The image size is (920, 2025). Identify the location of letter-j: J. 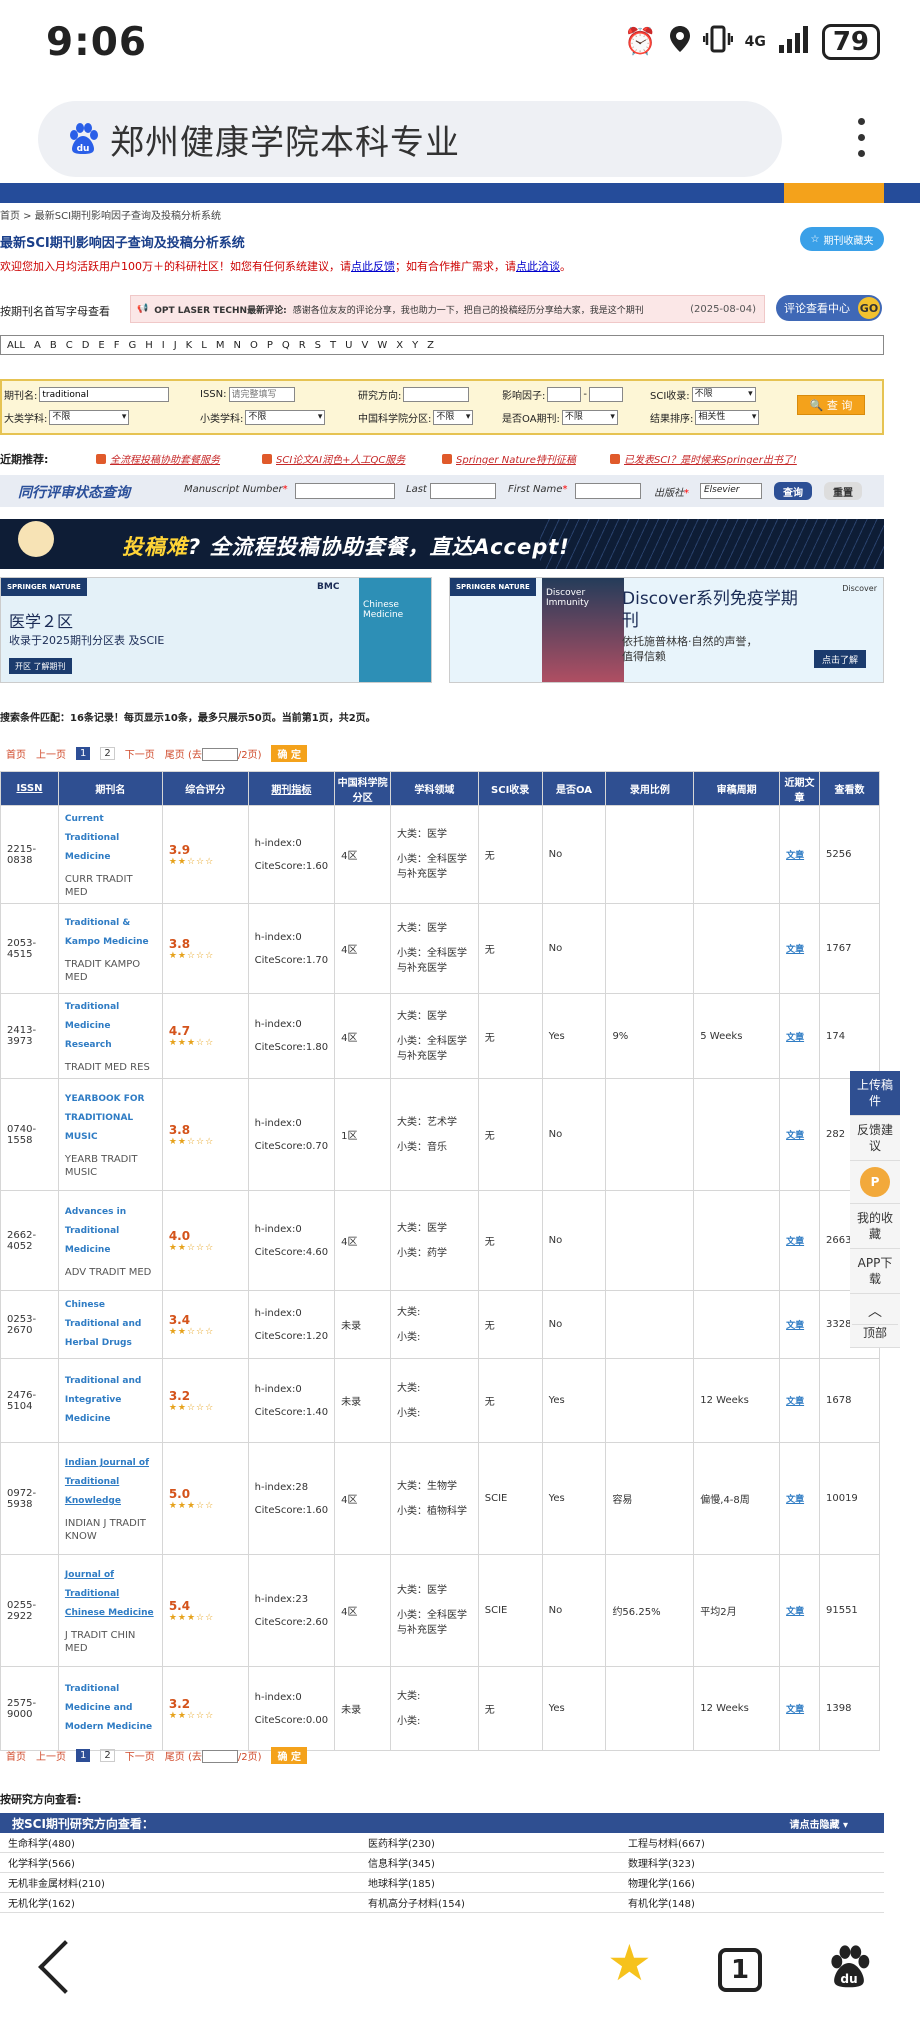
(175, 345).